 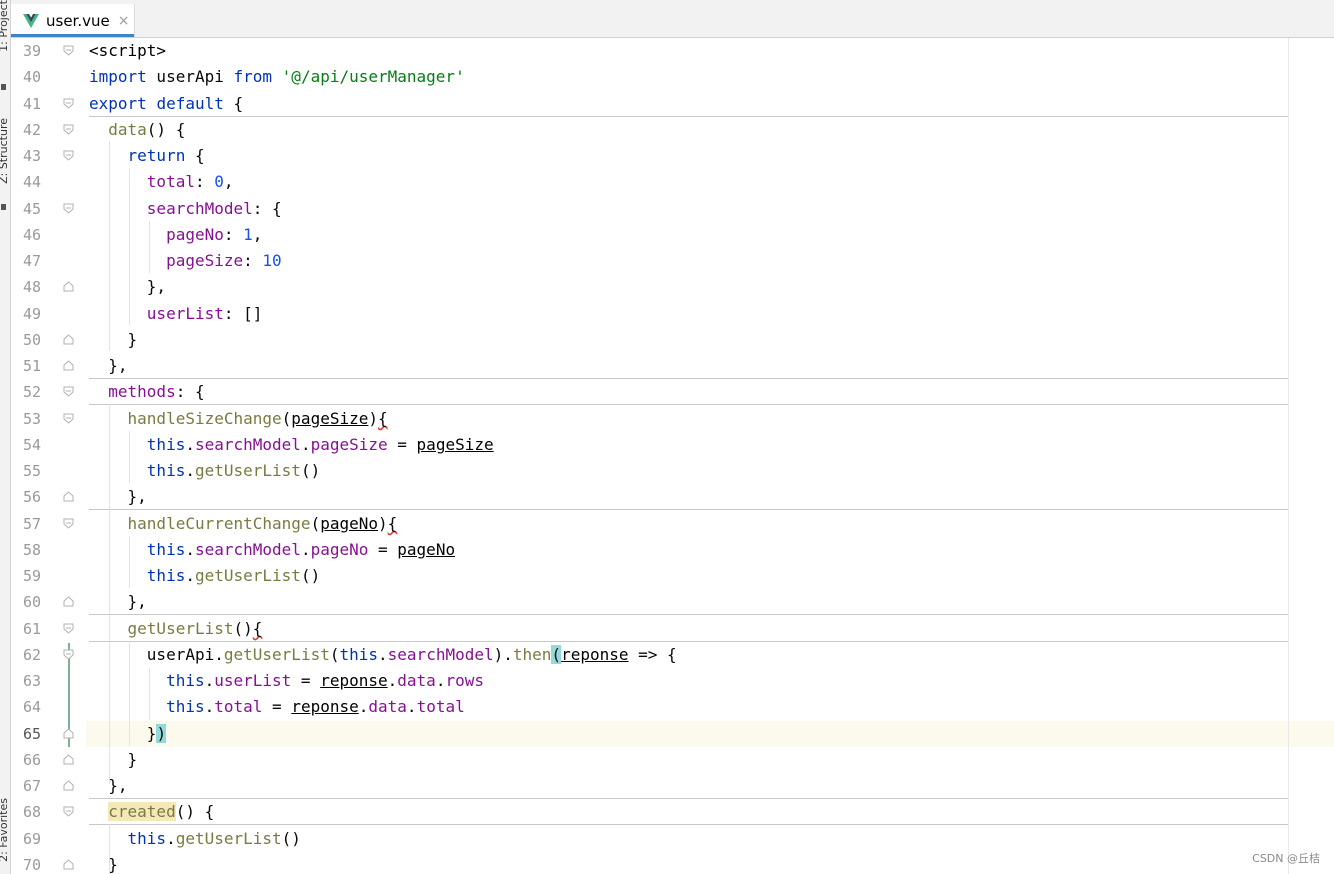 What do you see at coordinates (185, 261) in the screenshot?
I see `code-text: pageSize: 10` at bounding box center [185, 261].